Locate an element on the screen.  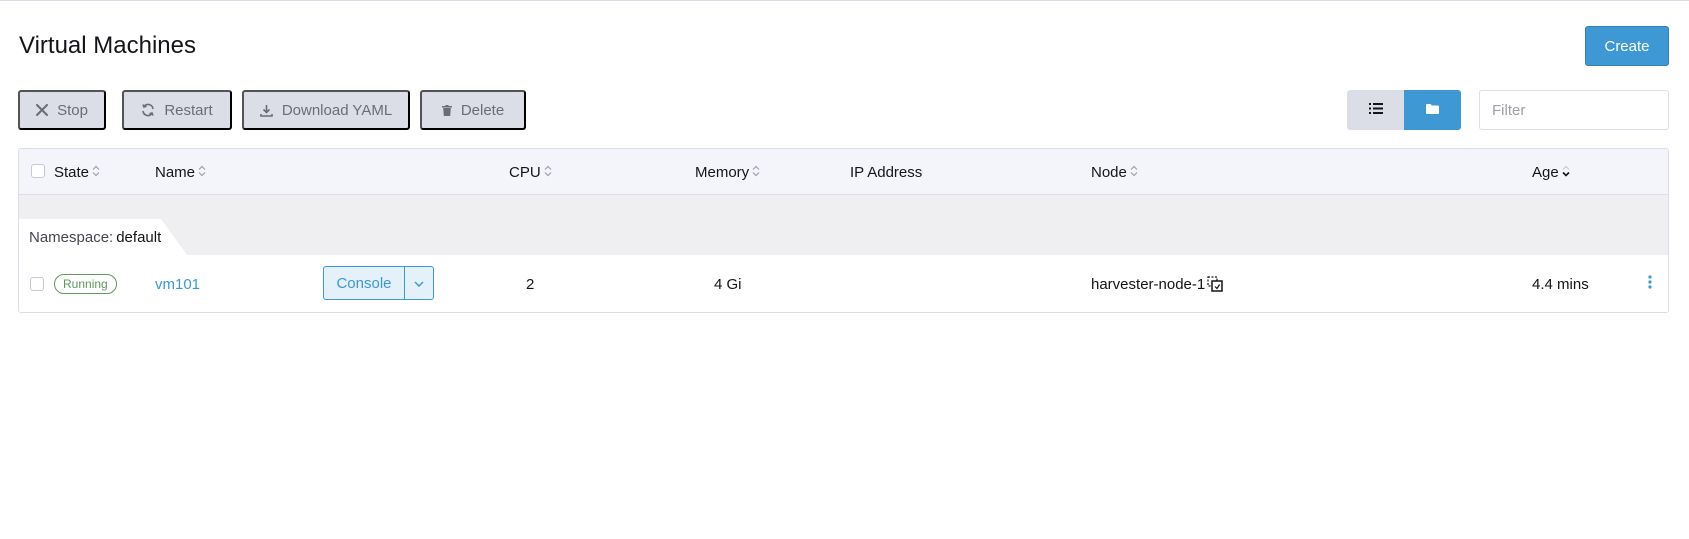
column-age: Age is located at coordinates (1551, 172).